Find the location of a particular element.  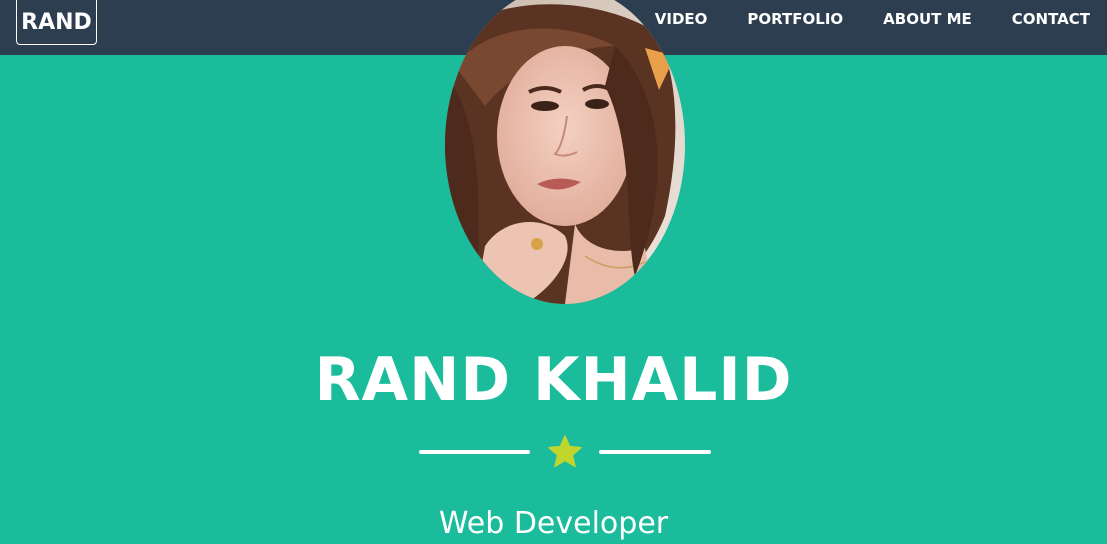

nav-link-about-me: ABOUT ME is located at coordinates (927, 19).